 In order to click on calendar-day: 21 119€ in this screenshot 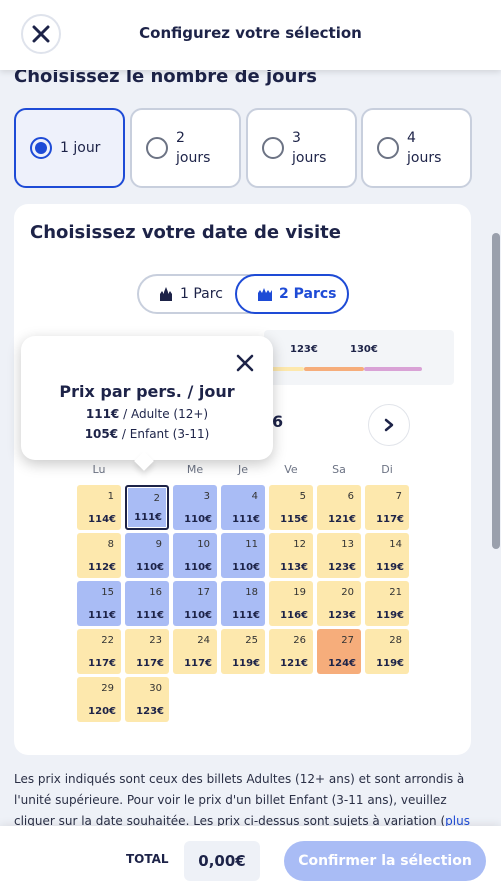, I will do `click(387, 603)`.